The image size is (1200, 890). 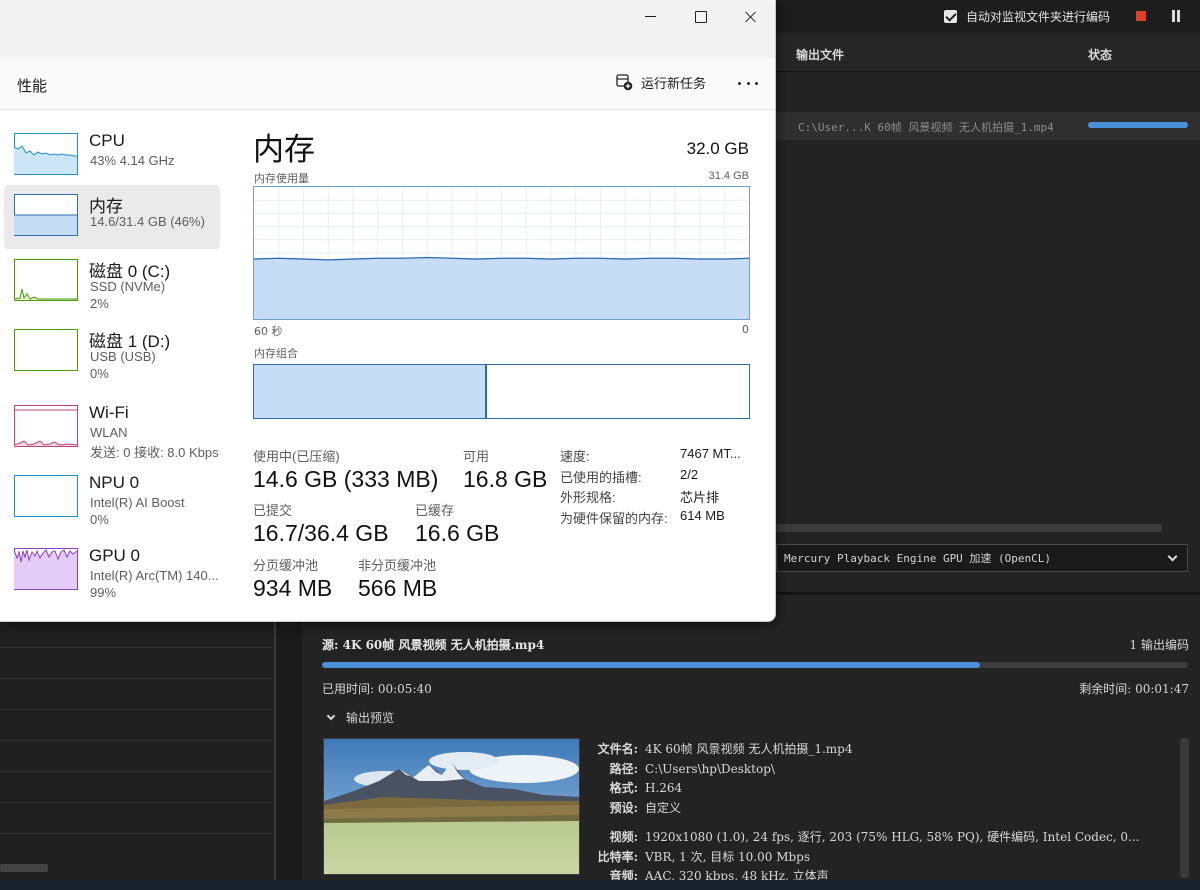 What do you see at coordinates (476, 456) in the screenshot?
I see `stat-label: 可用` at bounding box center [476, 456].